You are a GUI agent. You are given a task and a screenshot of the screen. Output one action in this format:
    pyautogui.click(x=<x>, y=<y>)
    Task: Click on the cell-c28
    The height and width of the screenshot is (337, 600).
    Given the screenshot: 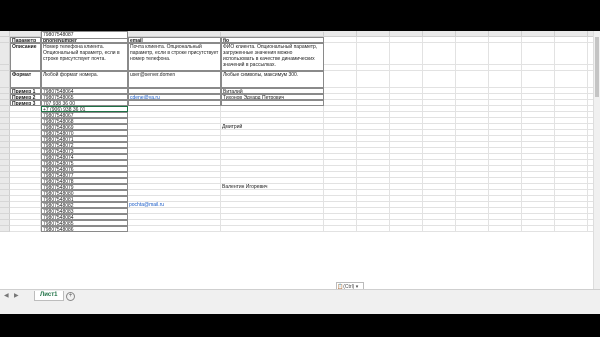 What is the action you would take?
    pyautogui.click(x=174, y=229)
    